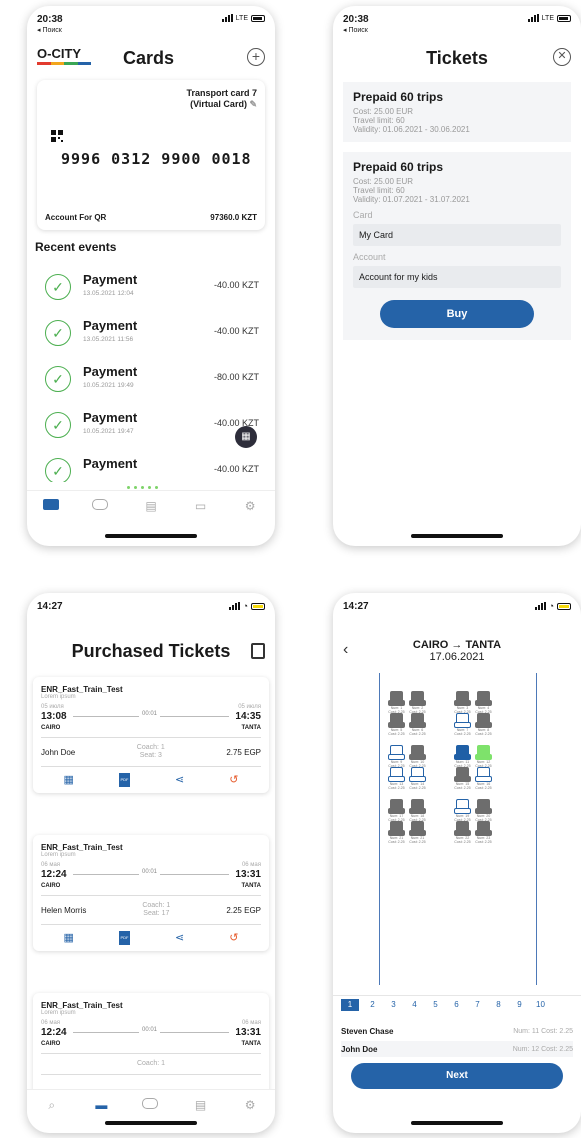  I want to click on seat: Num: 11 Cost: 2.25, so click(462, 756).